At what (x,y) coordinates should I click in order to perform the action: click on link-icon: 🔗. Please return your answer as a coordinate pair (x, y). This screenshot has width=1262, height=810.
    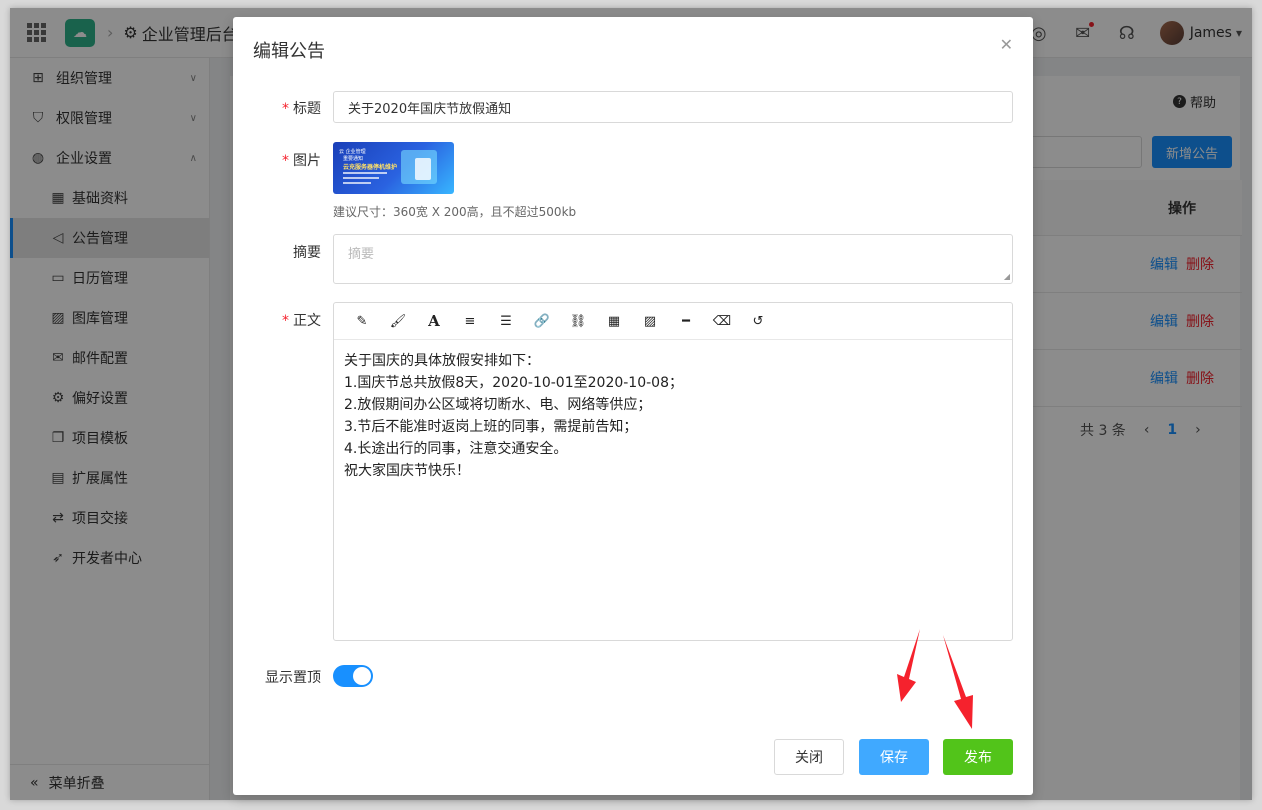
    Looking at the image, I should click on (542, 321).